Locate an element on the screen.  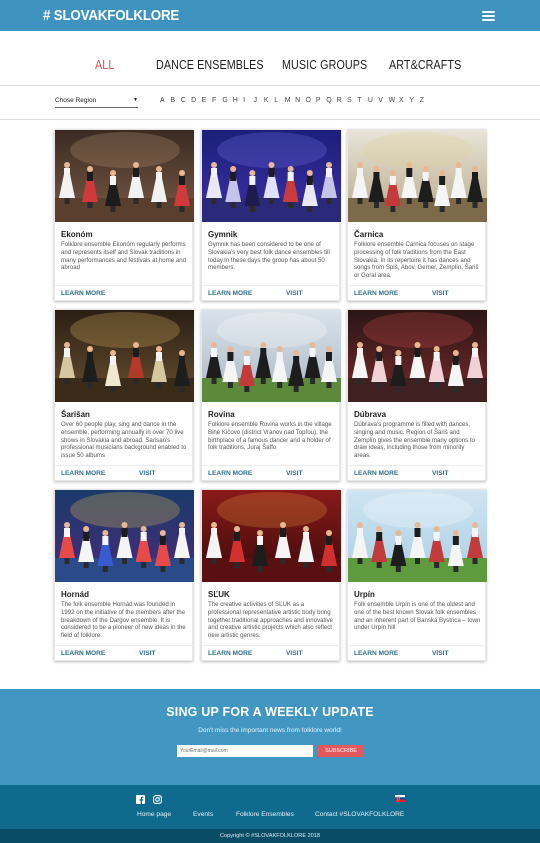
slovak-flag-icon is located at coordinates (400, 798).